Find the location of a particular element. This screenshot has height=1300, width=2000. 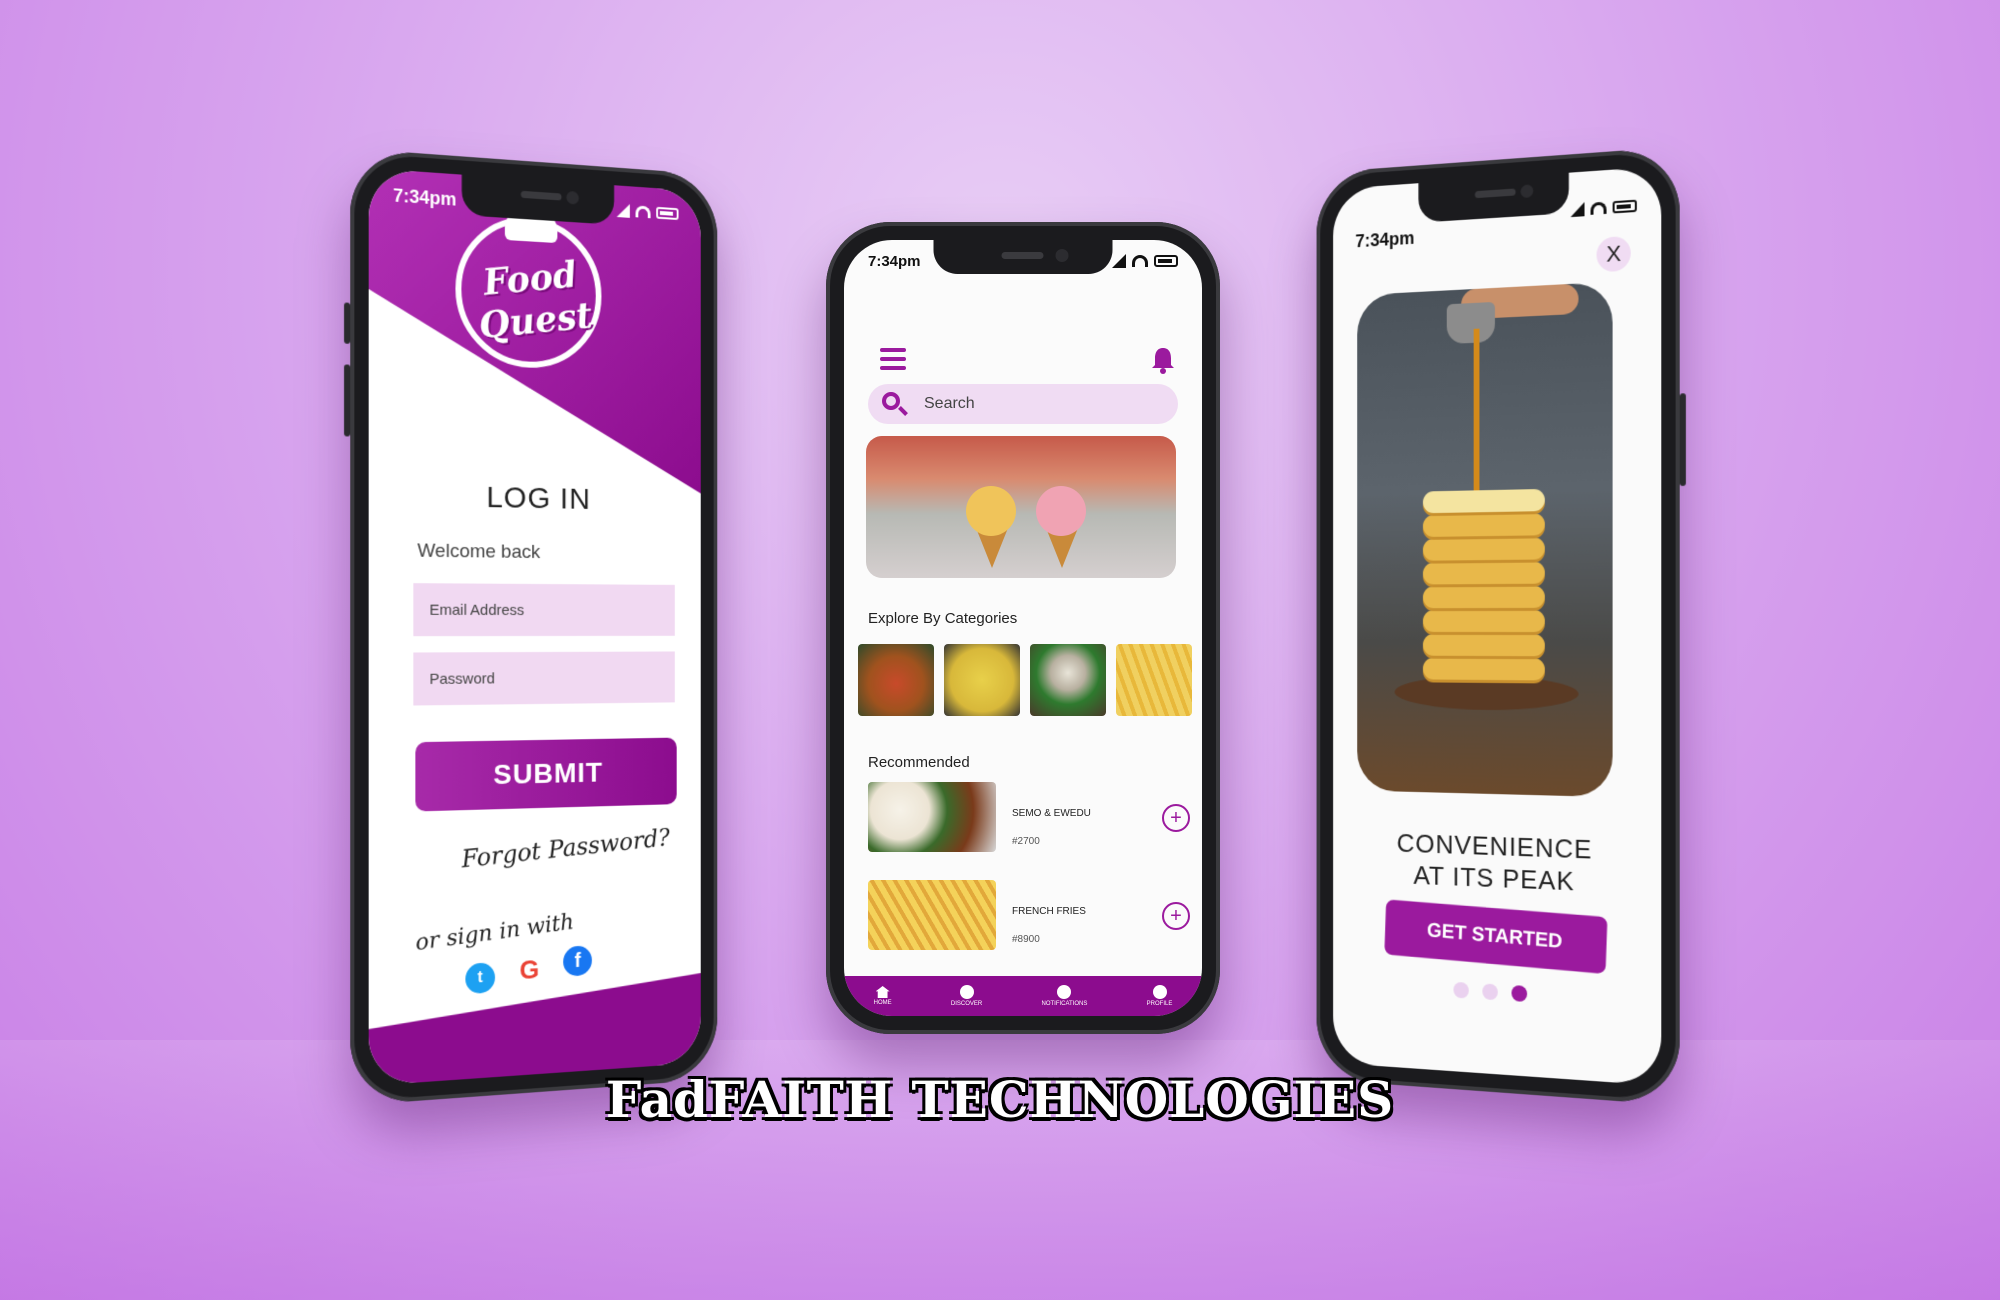

notifications-icon is located at coordinates (1064, 992).